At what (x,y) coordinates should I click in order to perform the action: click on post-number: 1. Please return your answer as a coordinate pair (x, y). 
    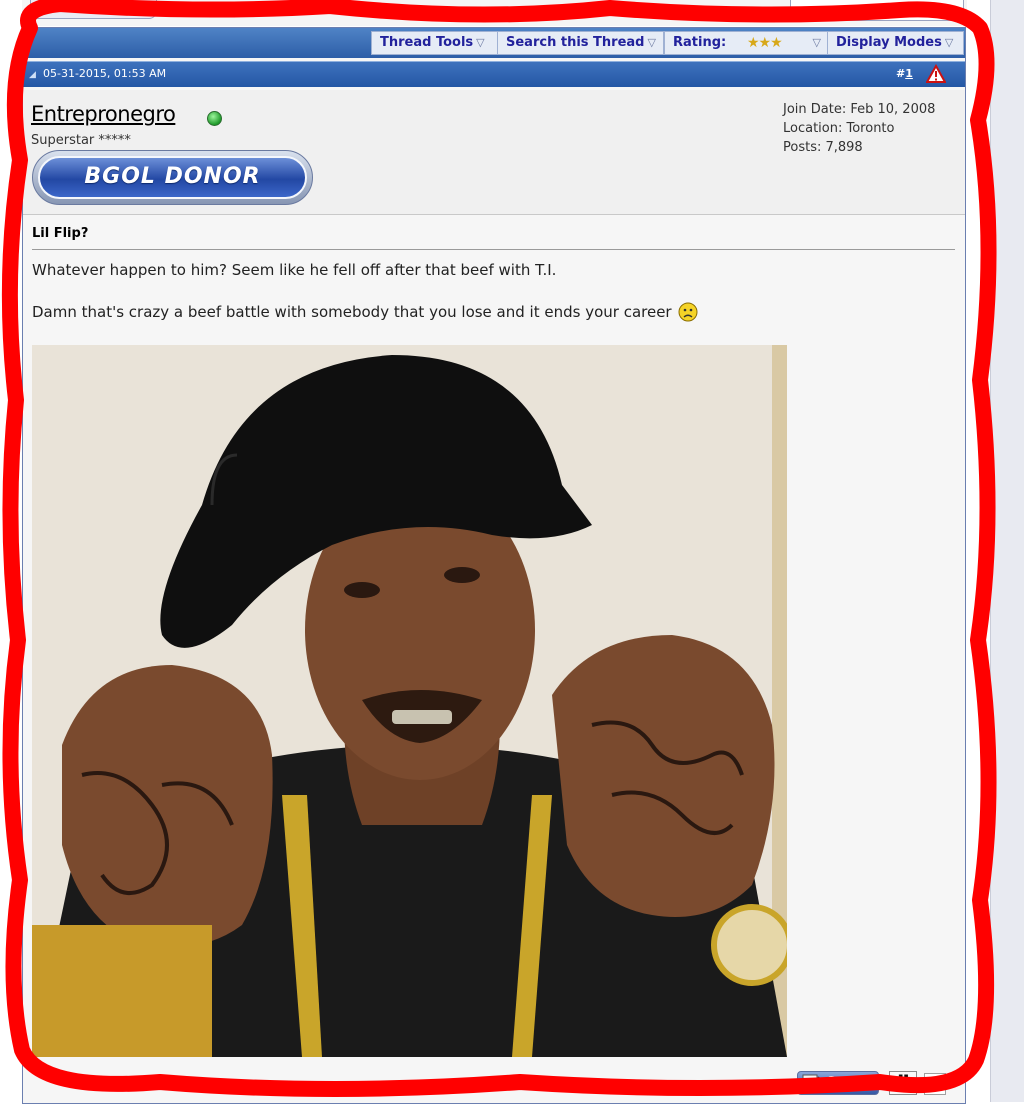
    Looking at the image, I should click on (909, 73).